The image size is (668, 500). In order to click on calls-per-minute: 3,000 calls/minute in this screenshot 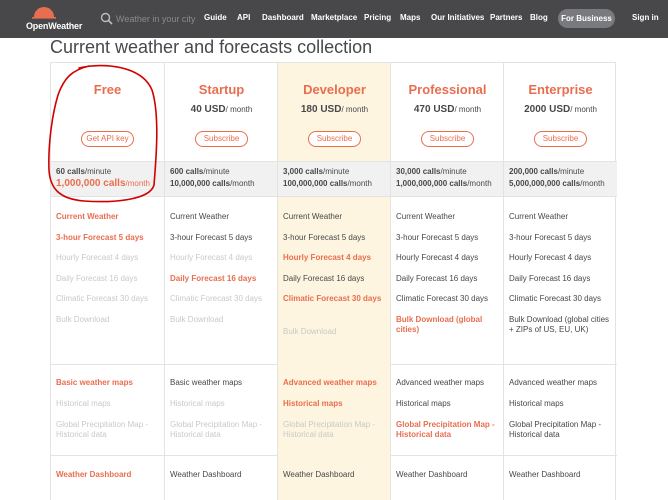, I will do `click(316, 171)`.